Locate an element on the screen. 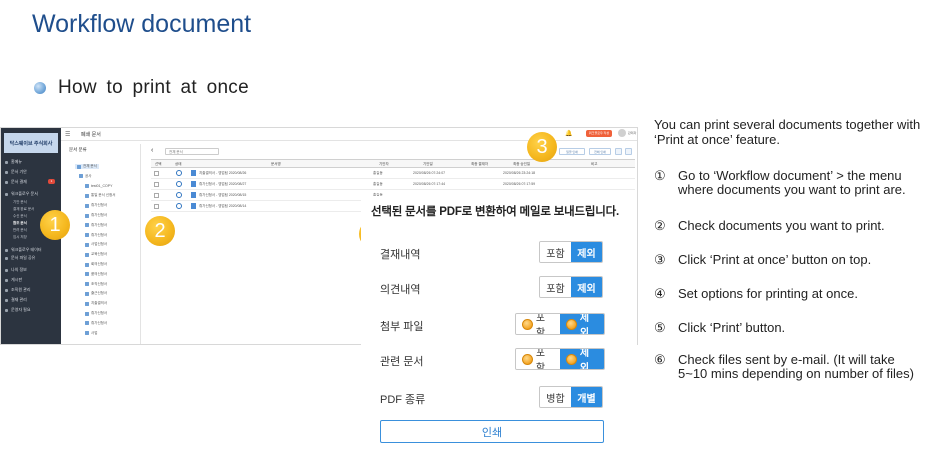 The height and width of the screenshot is (454, 930). view-grid-icon is located at coordinates (618, 151).